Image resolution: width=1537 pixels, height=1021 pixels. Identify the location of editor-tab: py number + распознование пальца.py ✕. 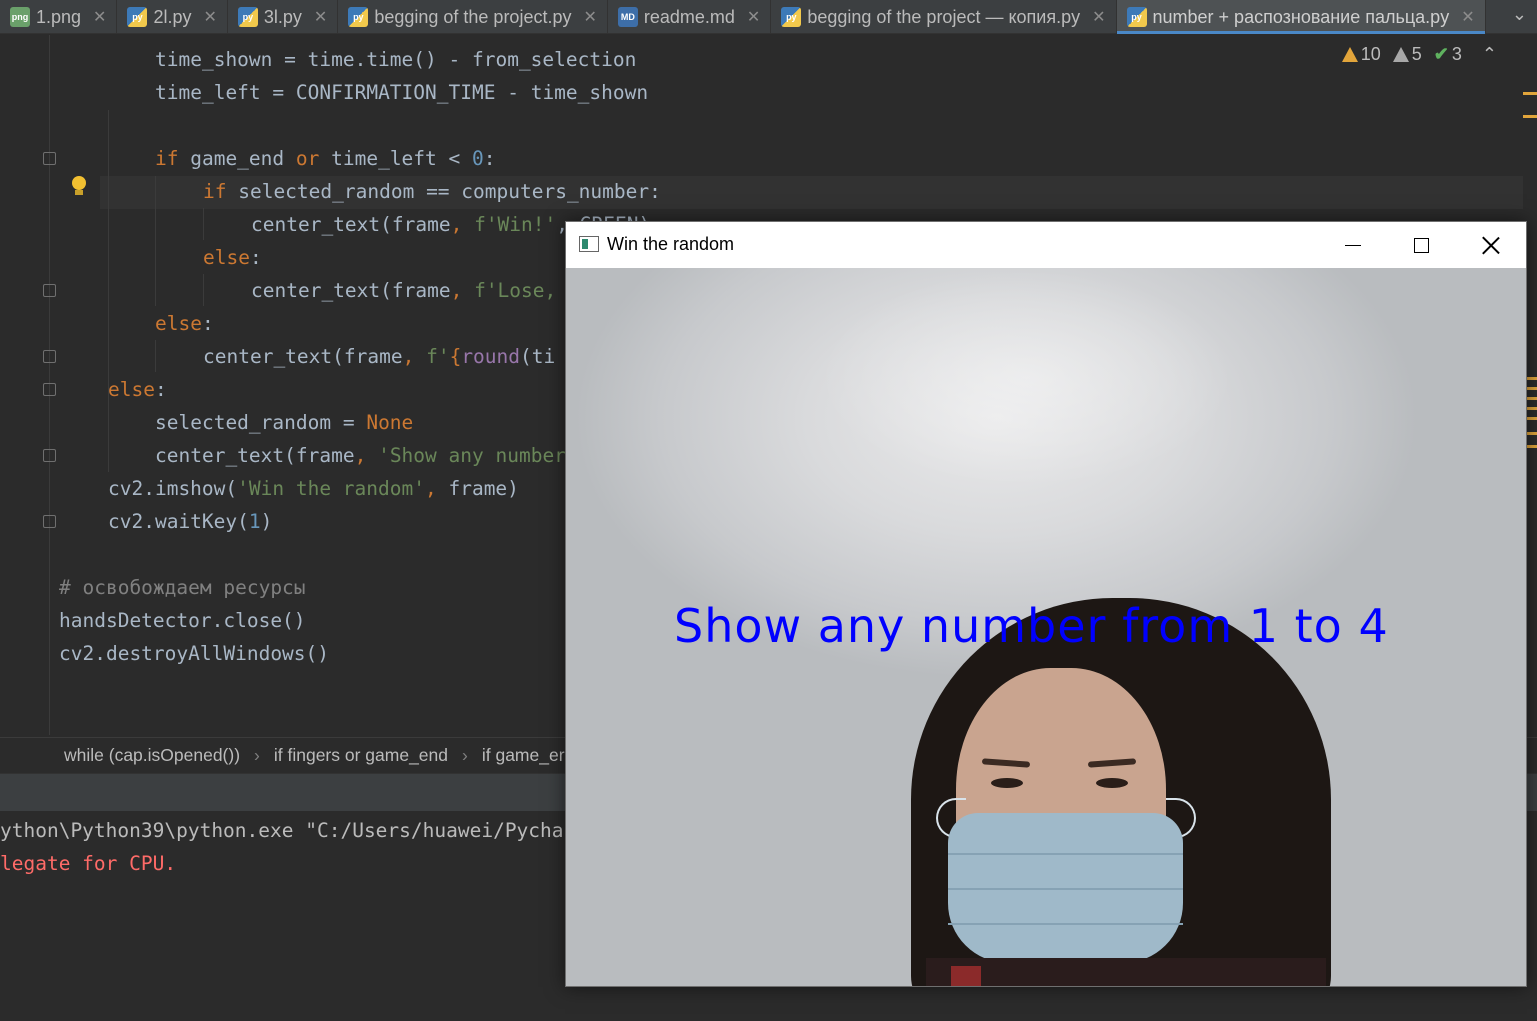
(1301, 17).